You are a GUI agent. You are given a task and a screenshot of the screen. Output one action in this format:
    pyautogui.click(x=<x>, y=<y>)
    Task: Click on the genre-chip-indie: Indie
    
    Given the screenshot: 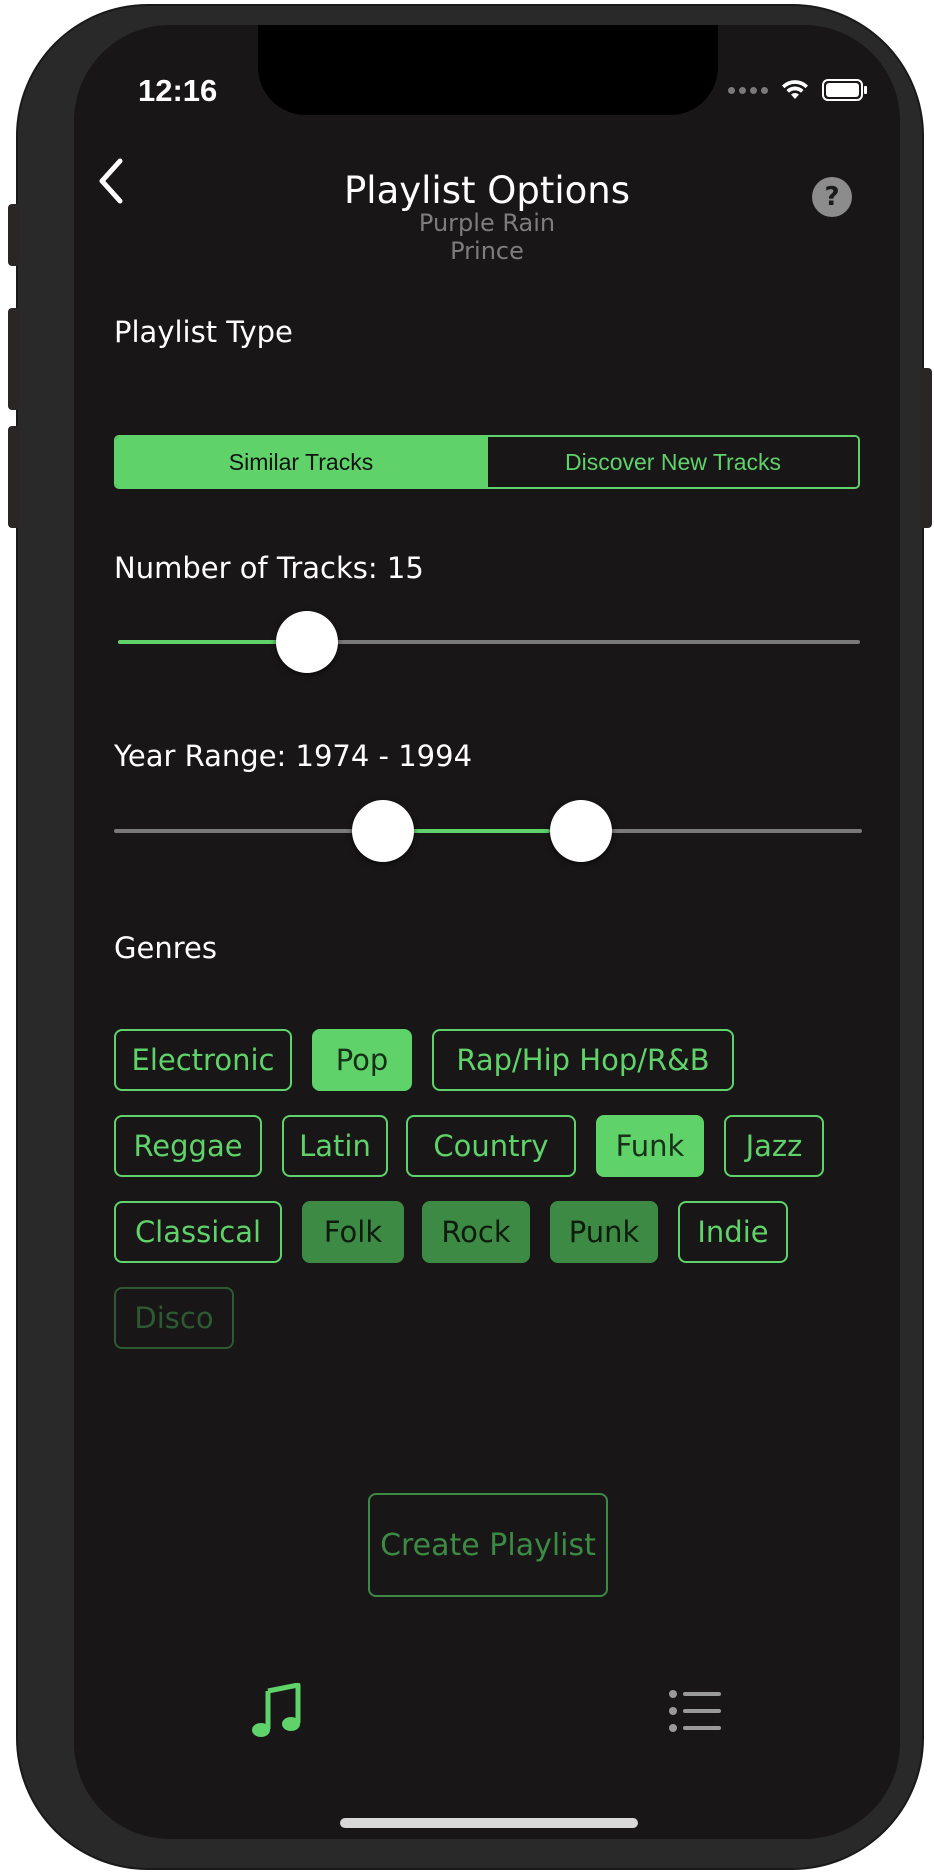 What is the action you would take?
    pyautogui.click(x=733, y=1232)
    